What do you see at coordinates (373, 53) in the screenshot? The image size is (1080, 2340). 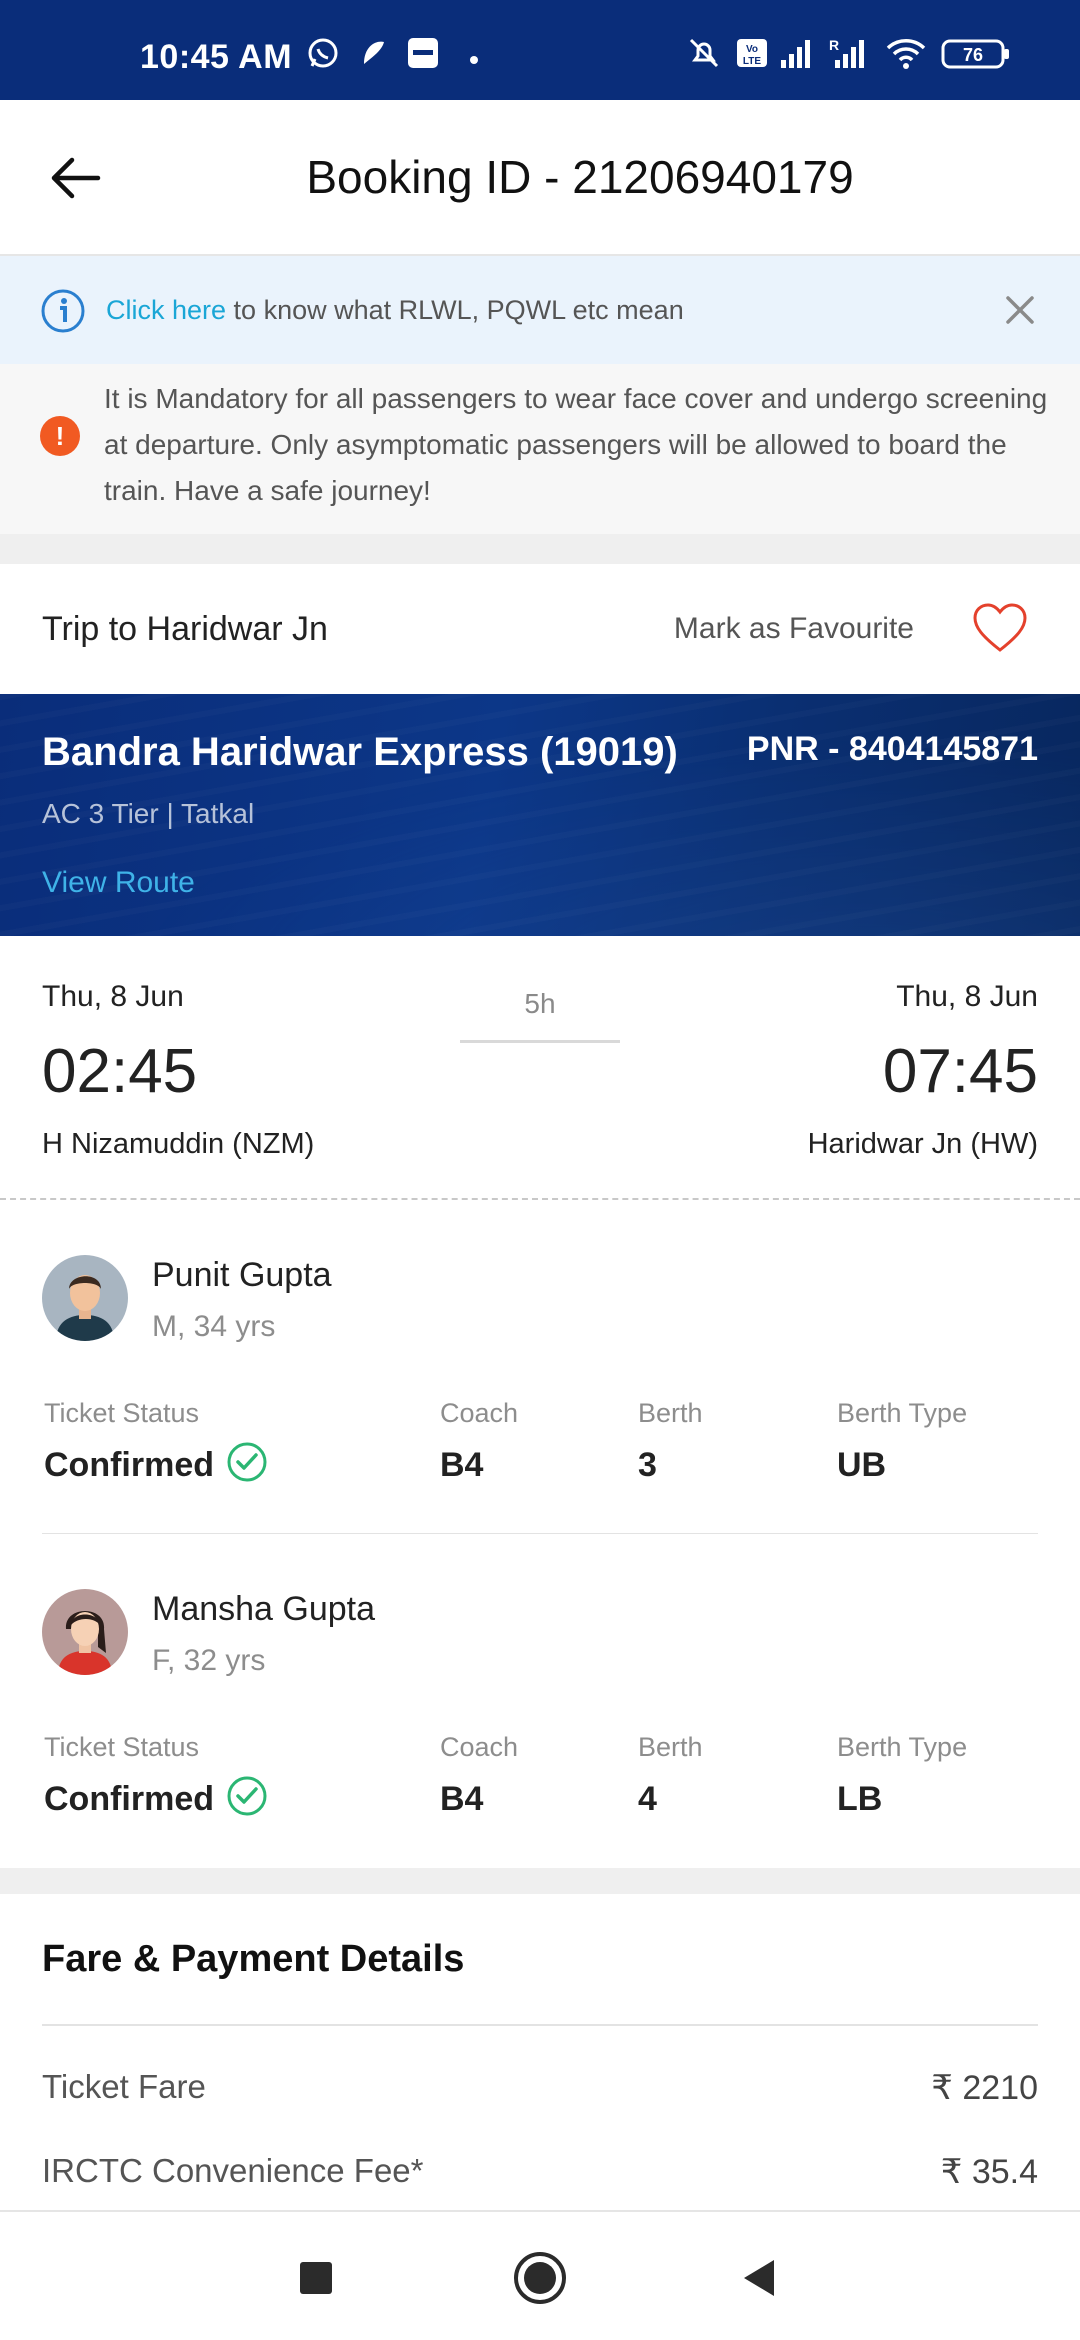 I see `payments-icon` at bounding box center [373, 53].